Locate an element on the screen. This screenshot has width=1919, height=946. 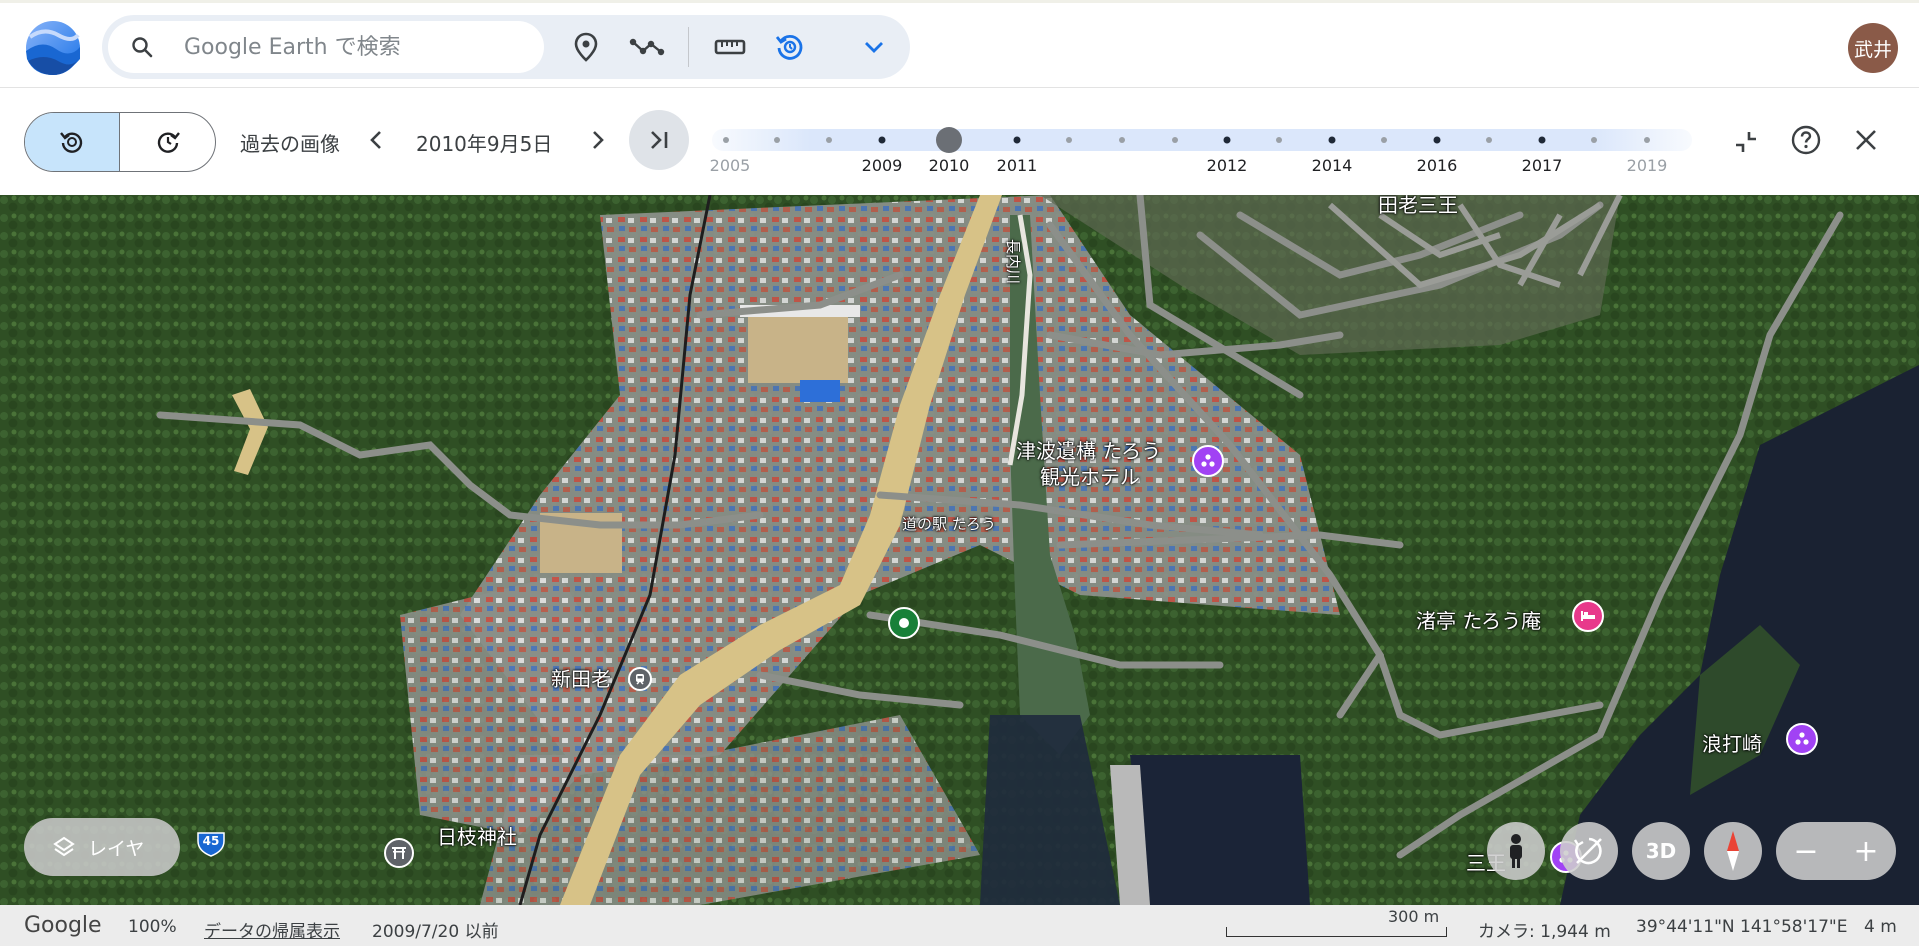
next-date-button is located at coordinates (598, 140).